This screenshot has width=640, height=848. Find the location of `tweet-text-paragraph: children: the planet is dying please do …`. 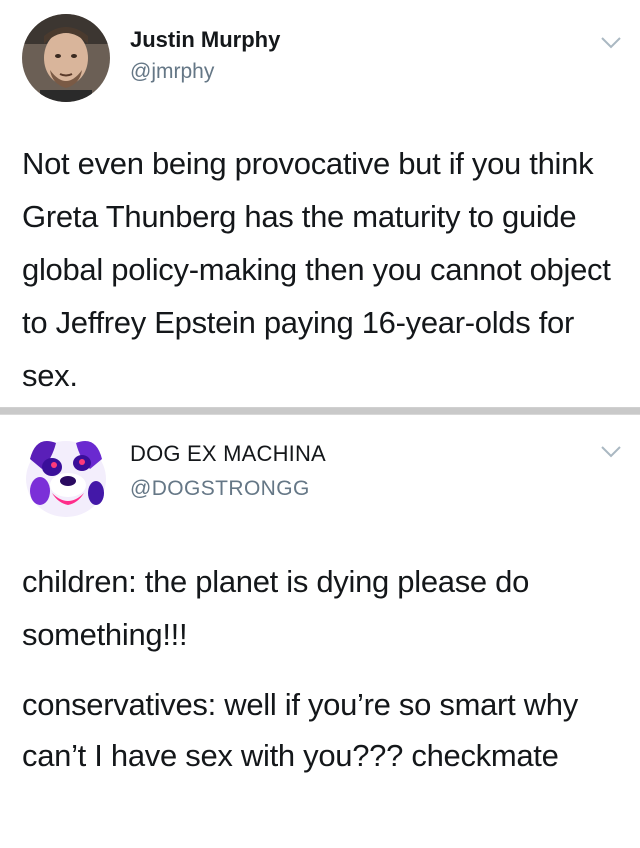

tweet-text-paragraph: children: the planet is dying please do … is located at coordinates (276, 608).